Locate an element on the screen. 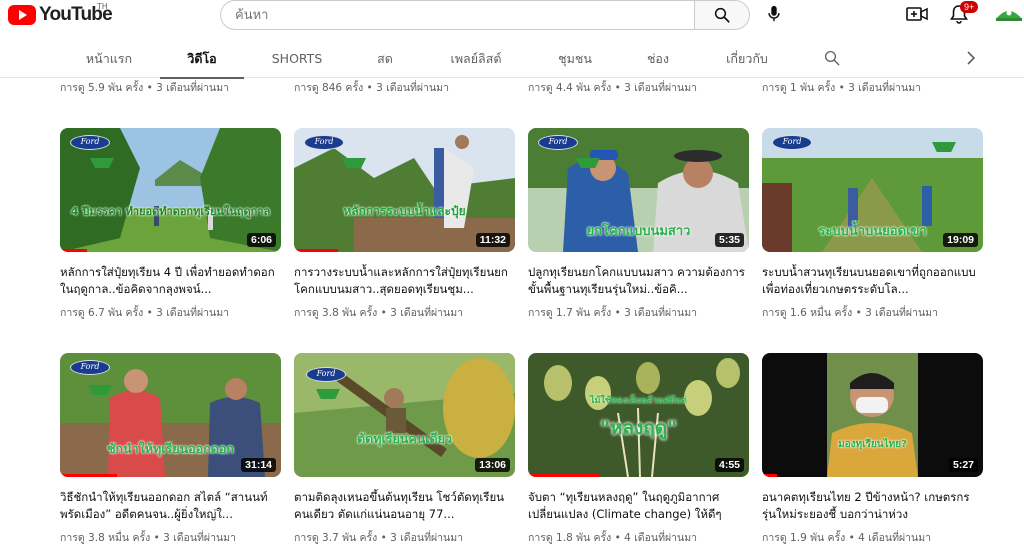 The image size is (1024, 548). video-duration: 4:55 is located at coordinates (729, 465).